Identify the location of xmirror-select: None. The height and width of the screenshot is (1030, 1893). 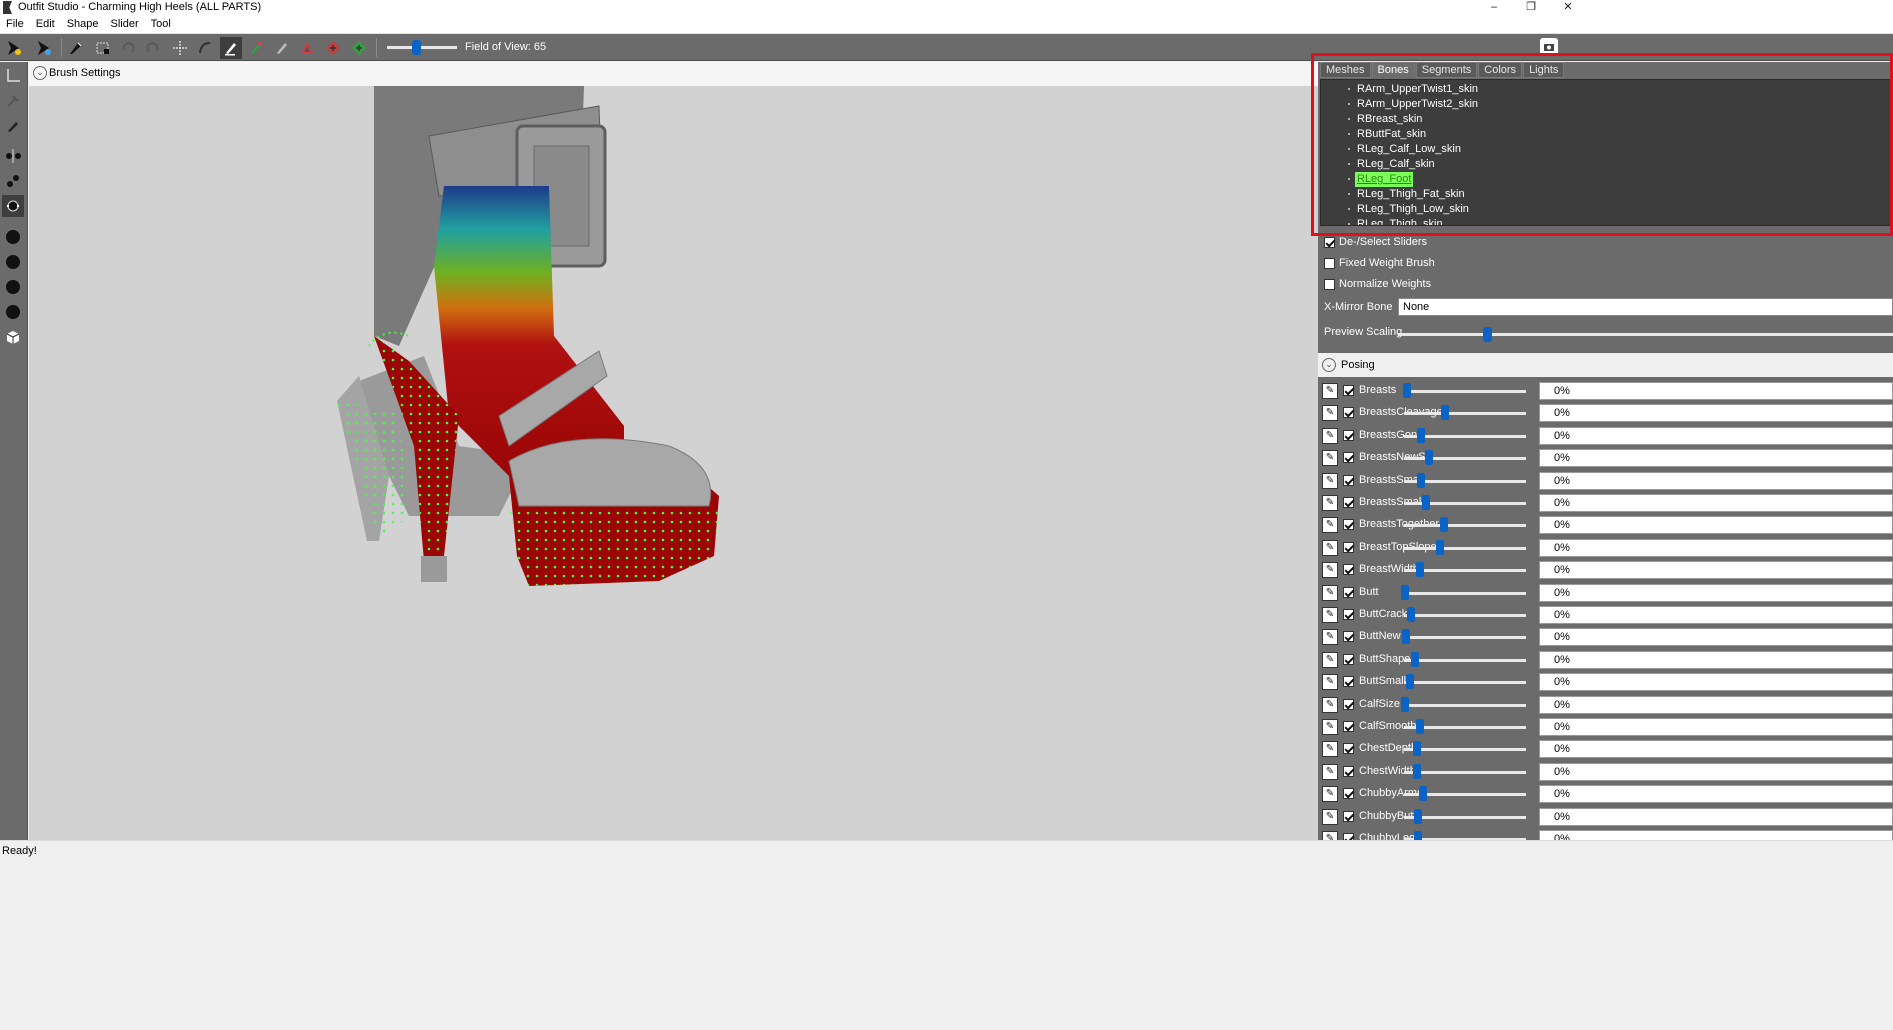
(1645, 307).